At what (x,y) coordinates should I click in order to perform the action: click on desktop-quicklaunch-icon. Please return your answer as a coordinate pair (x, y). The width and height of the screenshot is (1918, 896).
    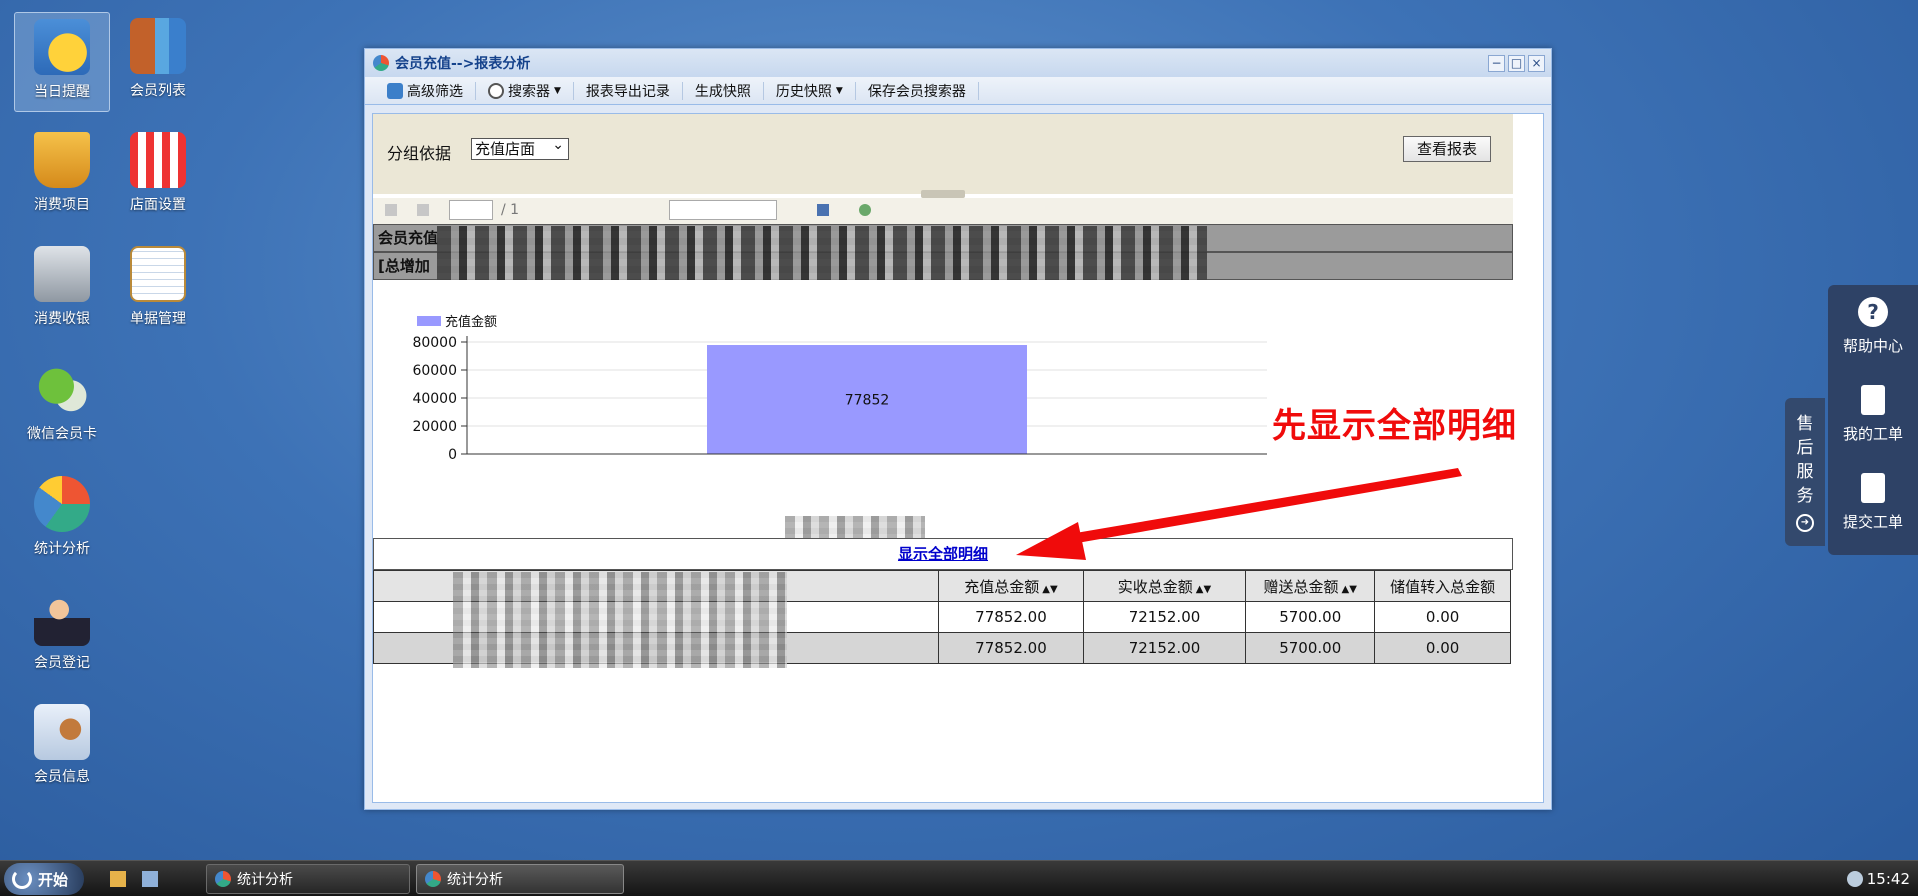
    Looking at the image, I should click on (150, 879).